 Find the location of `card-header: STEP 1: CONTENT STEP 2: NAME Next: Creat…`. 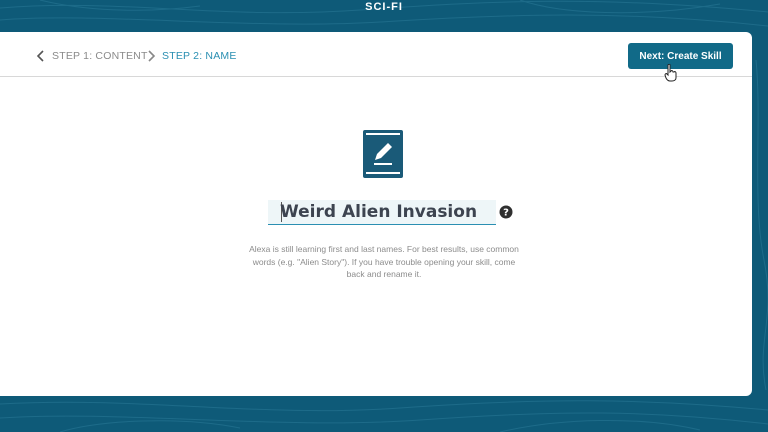

card-header: STEP 1: CONTENT STEP 2: NAME Next: Creat… is located at coordinates (376, 54).